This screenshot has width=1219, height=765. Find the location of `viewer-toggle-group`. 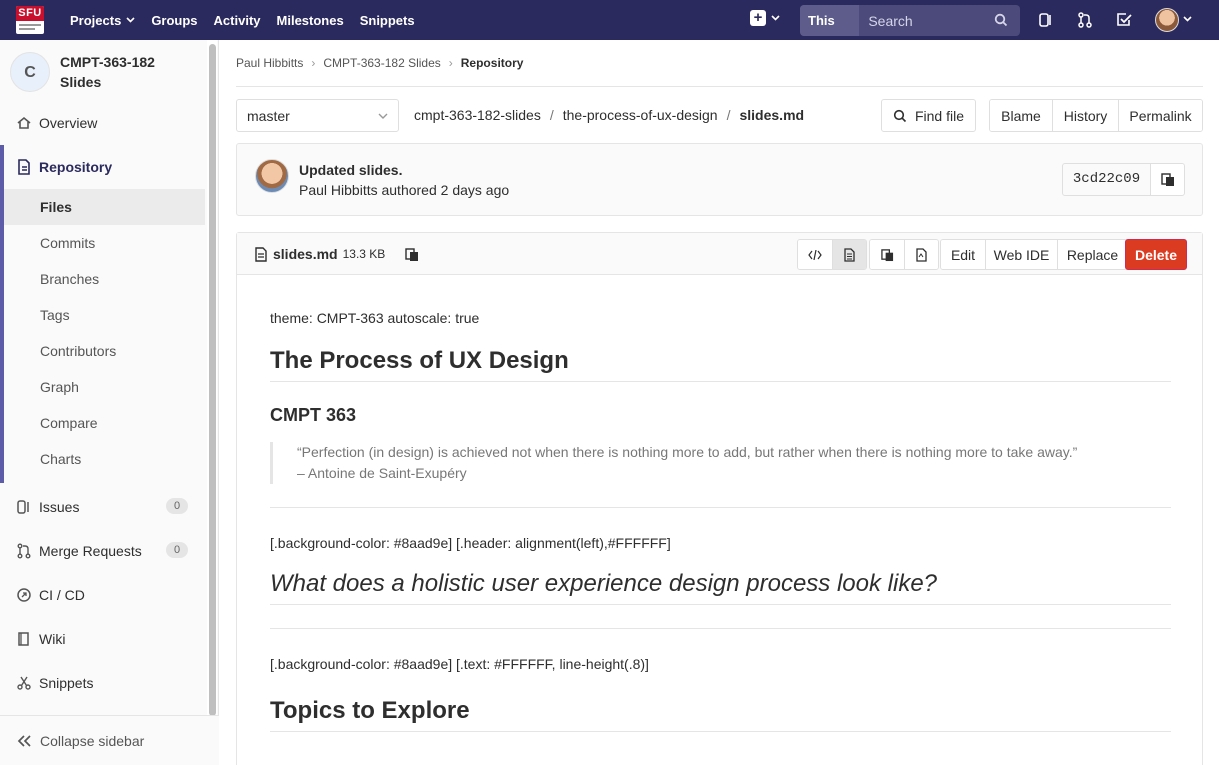

viewer-toggle-group is located at coordinates (832, 254).